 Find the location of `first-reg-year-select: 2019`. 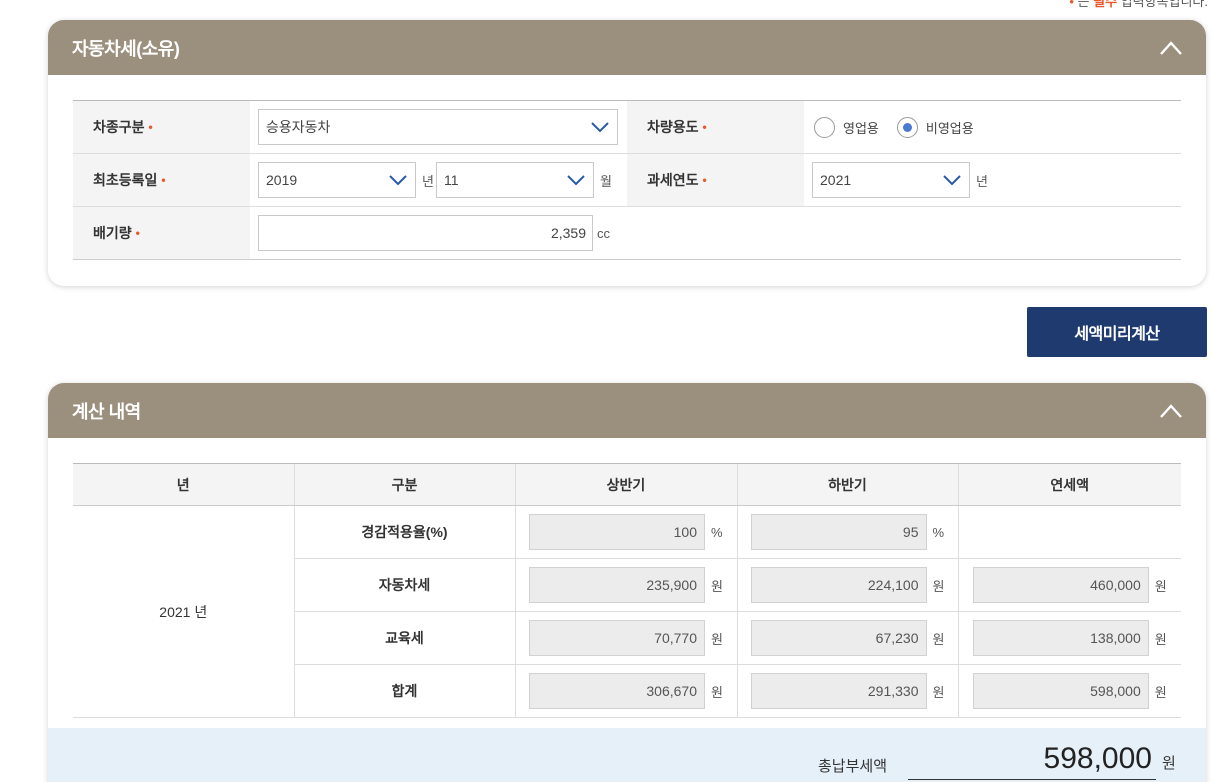

first-reg-year-select: 2019 is located at coordinates (337, 180).